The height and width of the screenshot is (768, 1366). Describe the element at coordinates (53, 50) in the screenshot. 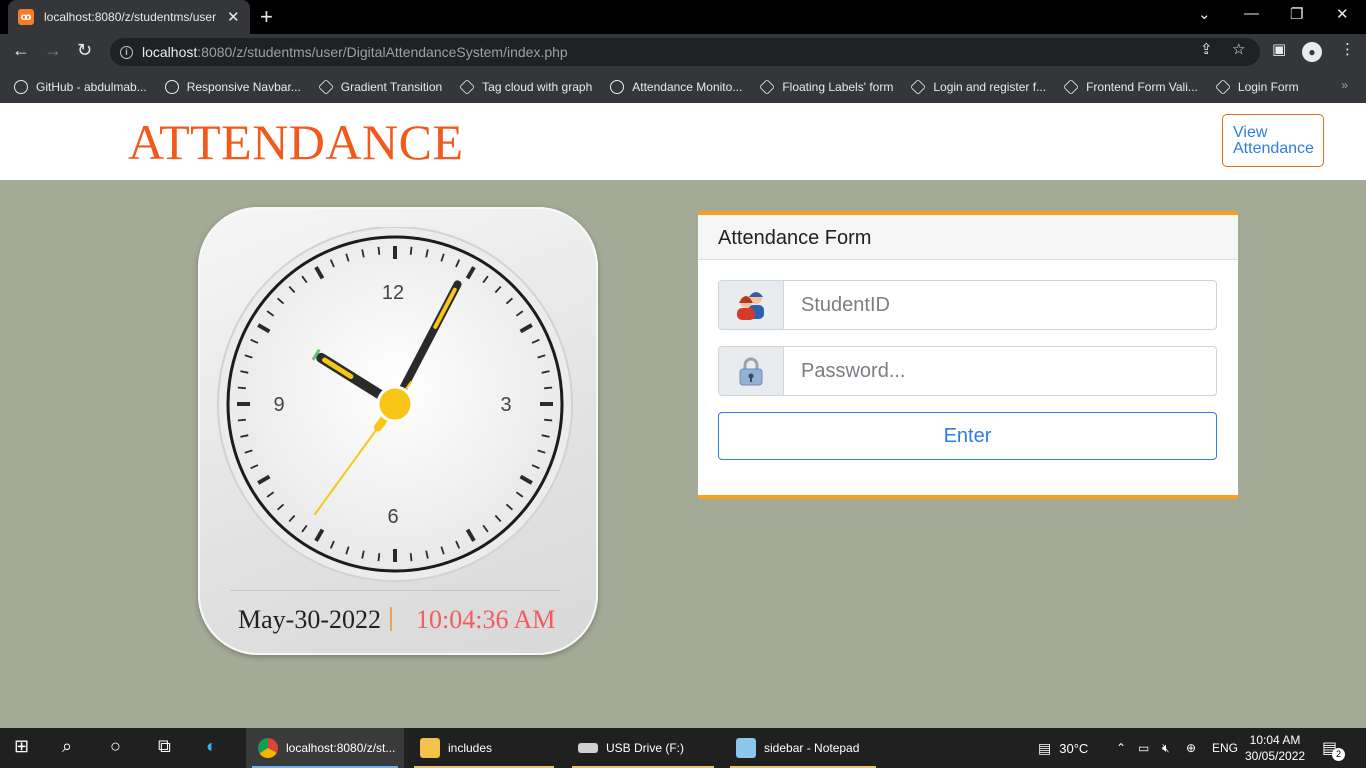

I see `forward-icon: →` at that location.